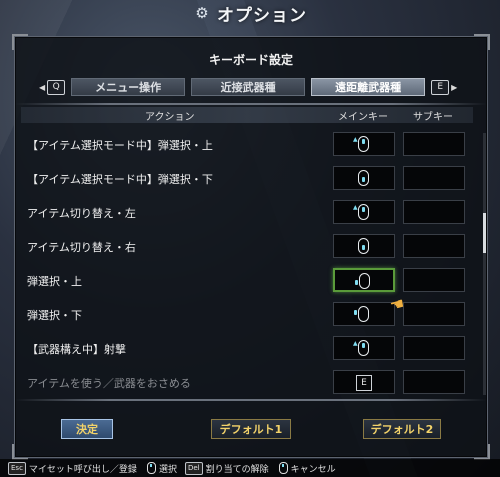 The height and width of the screenshot is (477, 500). I want to click on column-sub-key: サブキー, so click(433, 117).